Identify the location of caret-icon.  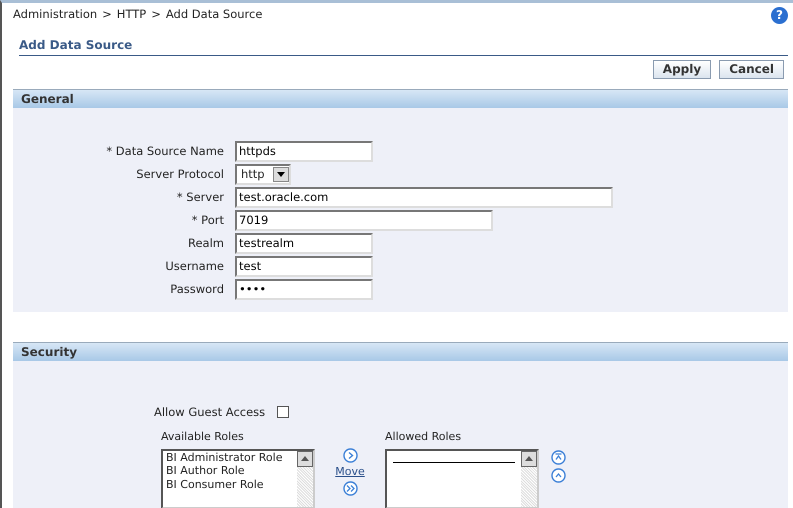
(281, 174).